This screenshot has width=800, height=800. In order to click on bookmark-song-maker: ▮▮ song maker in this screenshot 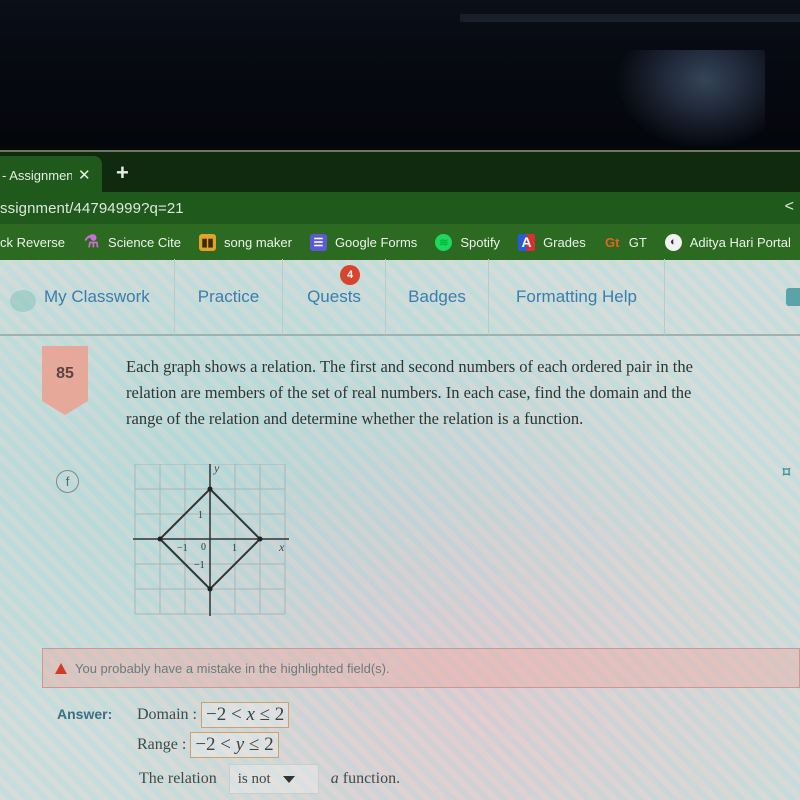, I will do `click(245, 242)`.